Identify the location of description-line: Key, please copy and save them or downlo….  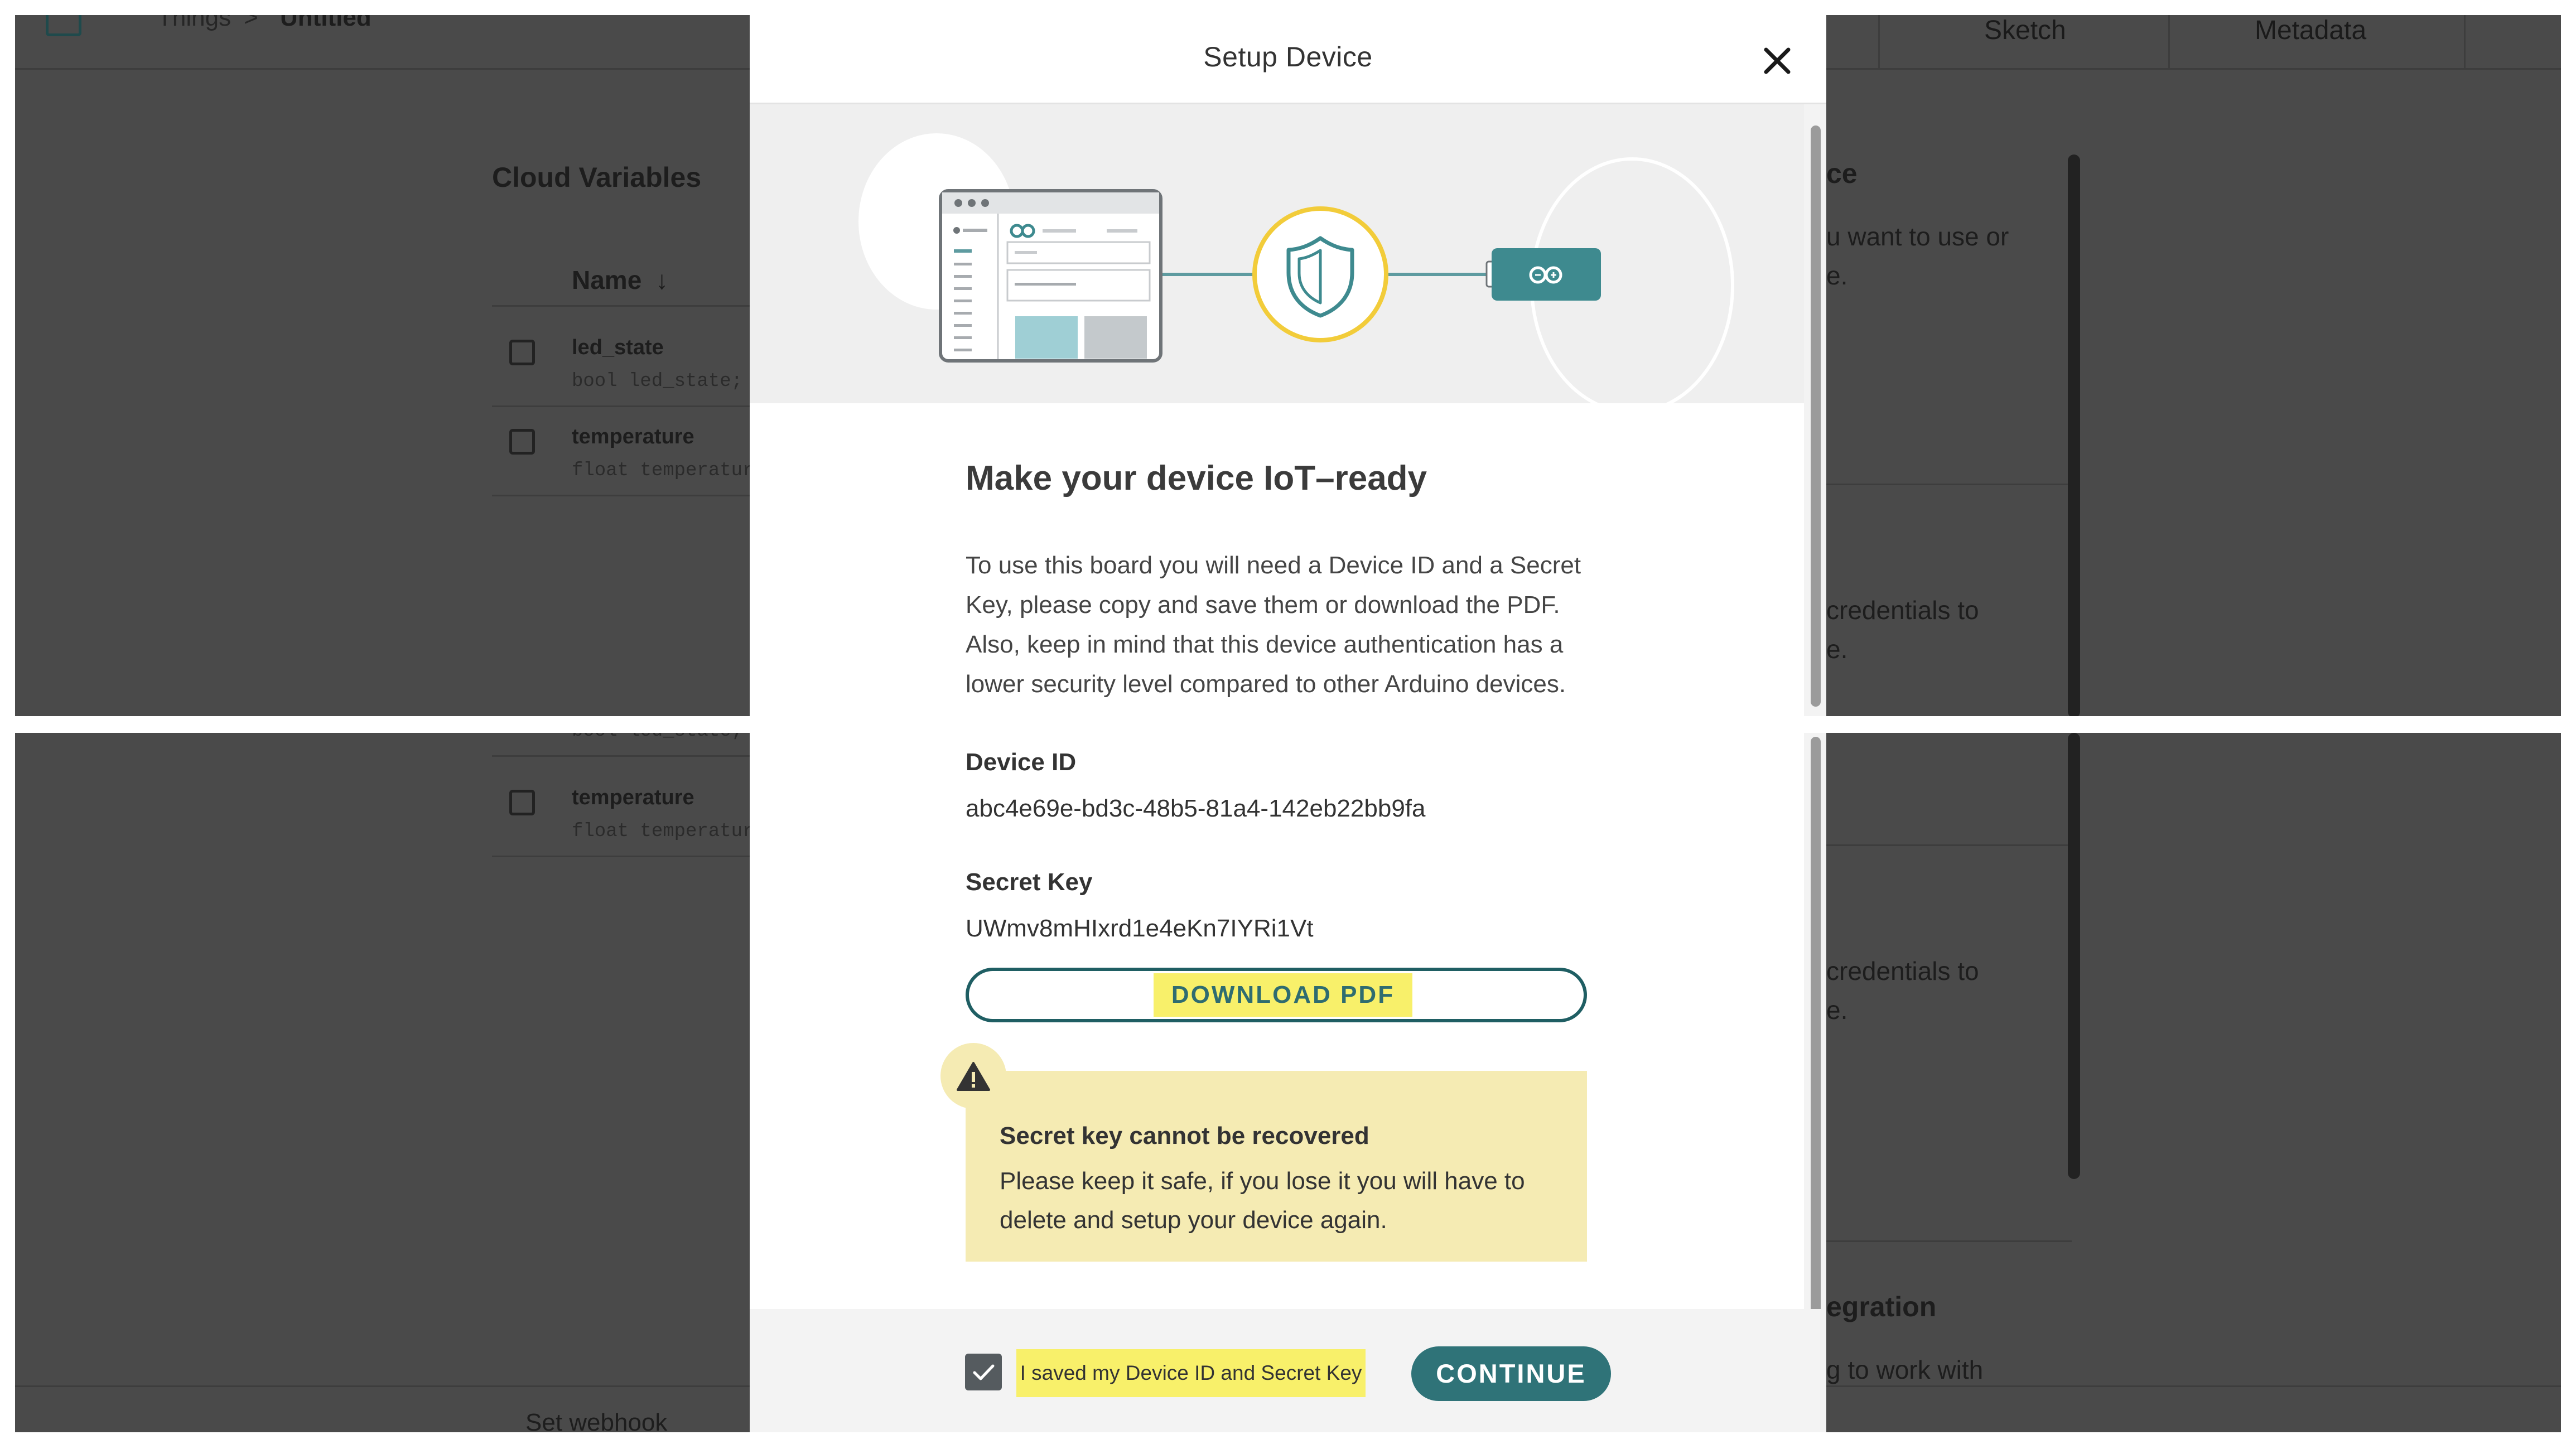
(1263, 605).